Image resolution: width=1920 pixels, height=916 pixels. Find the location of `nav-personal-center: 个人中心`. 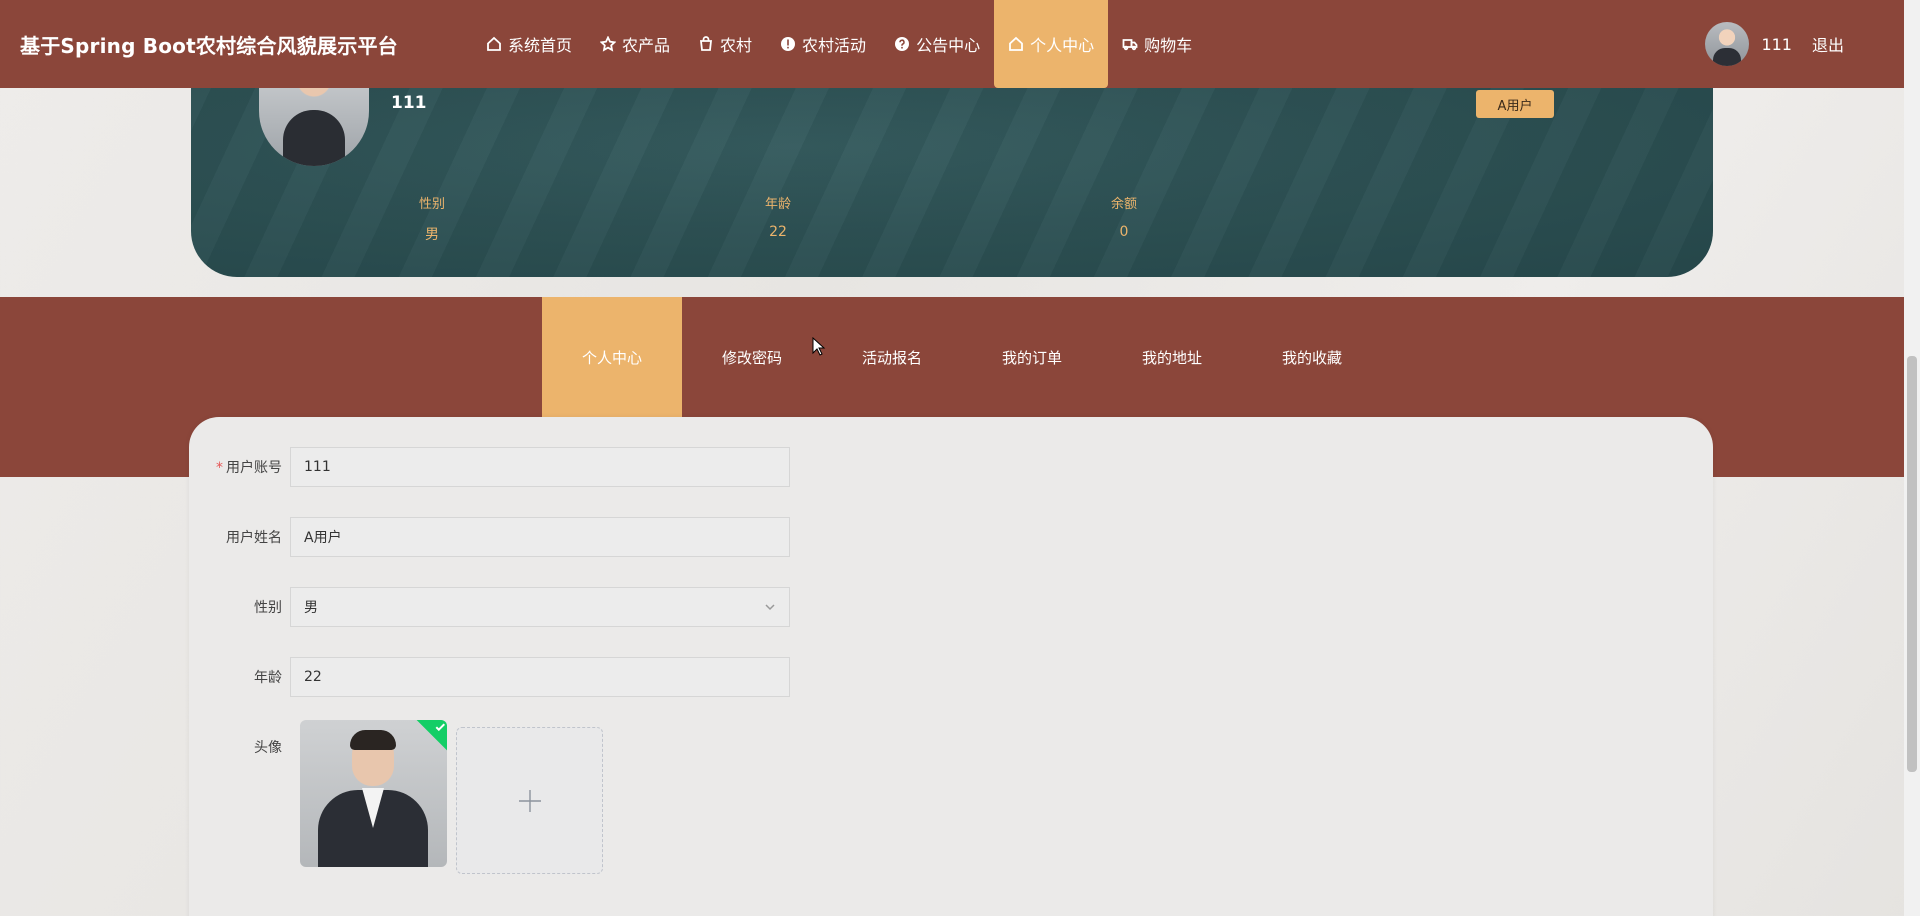

nav-personal-center: 个人中心 is located at coordinates (1051, 44).